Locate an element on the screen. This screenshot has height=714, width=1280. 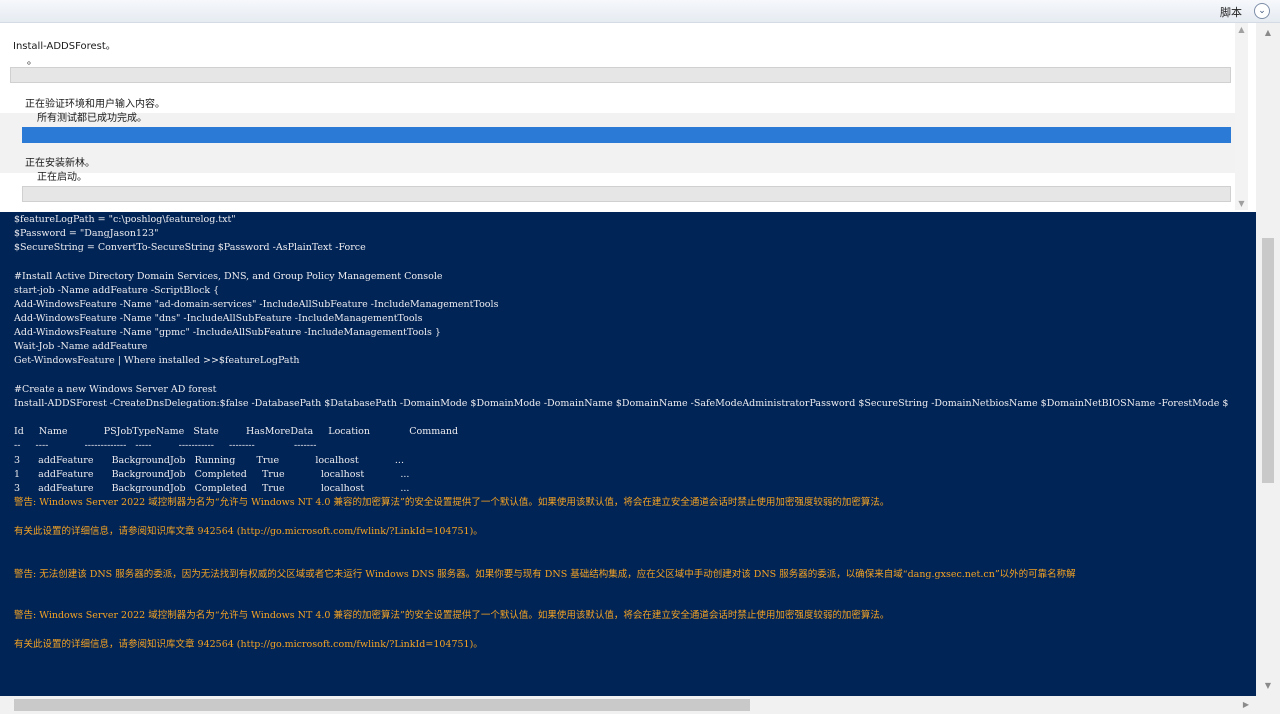
horizontal-scrollbar: ▶ is located at coordinates (628, 705).